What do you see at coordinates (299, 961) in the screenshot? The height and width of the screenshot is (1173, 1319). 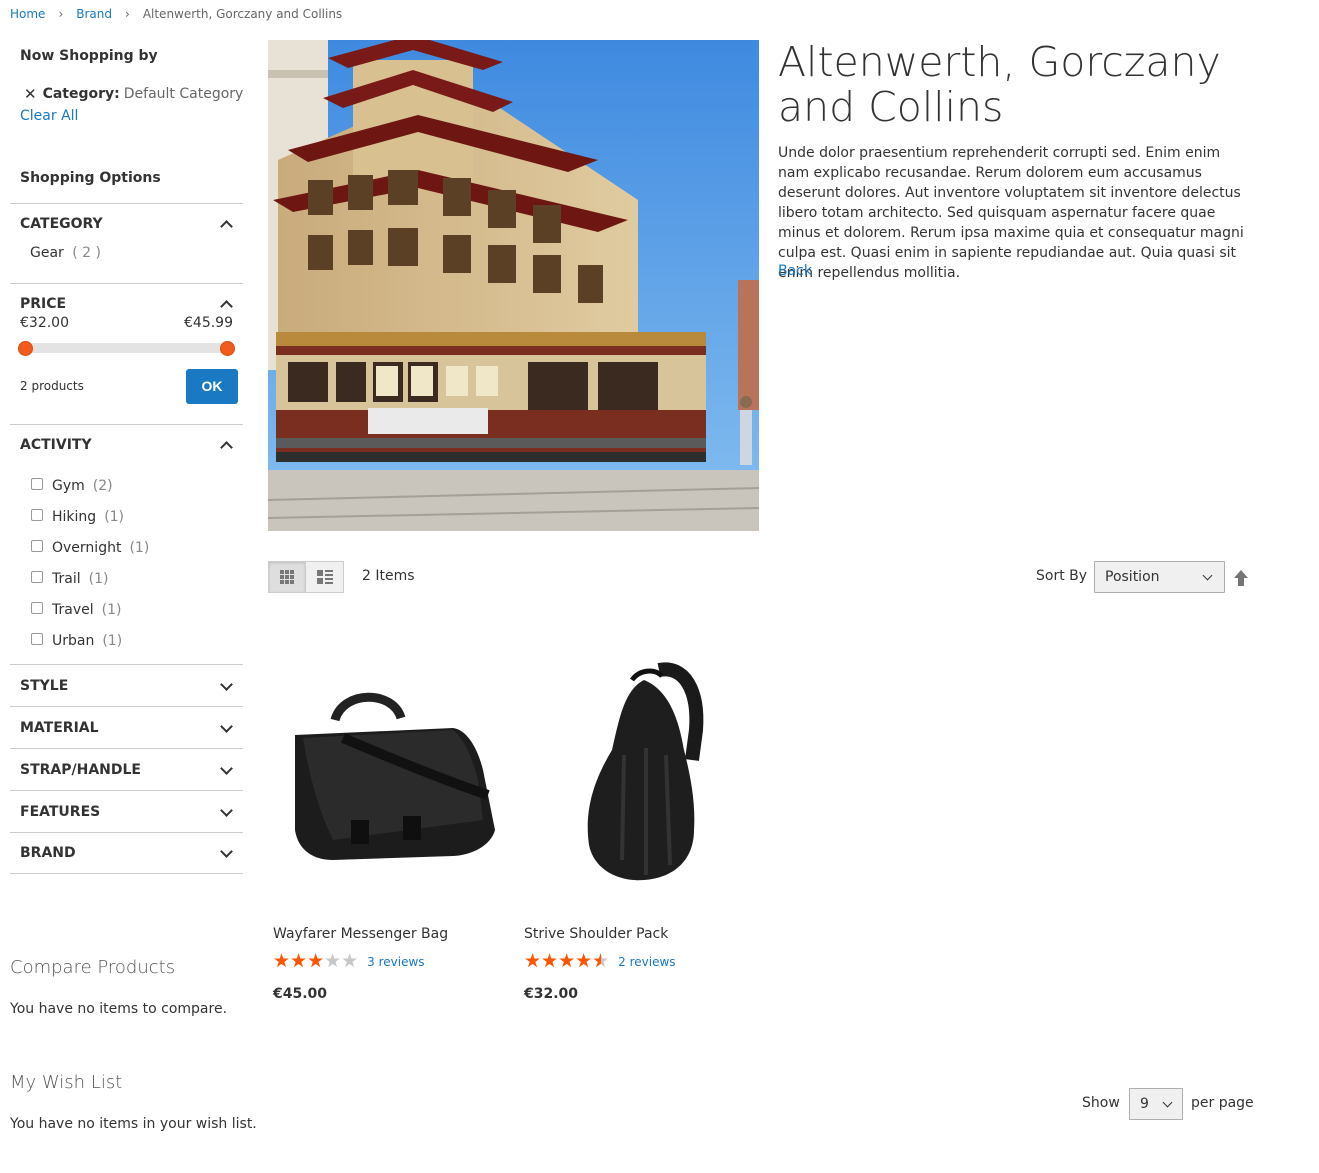 I see `rating-stars-fill: ★★★★★` at bounding box center [299, 961].